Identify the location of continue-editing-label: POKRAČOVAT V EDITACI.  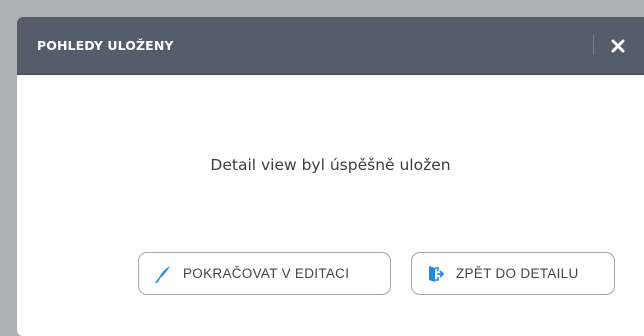
(266, 273).